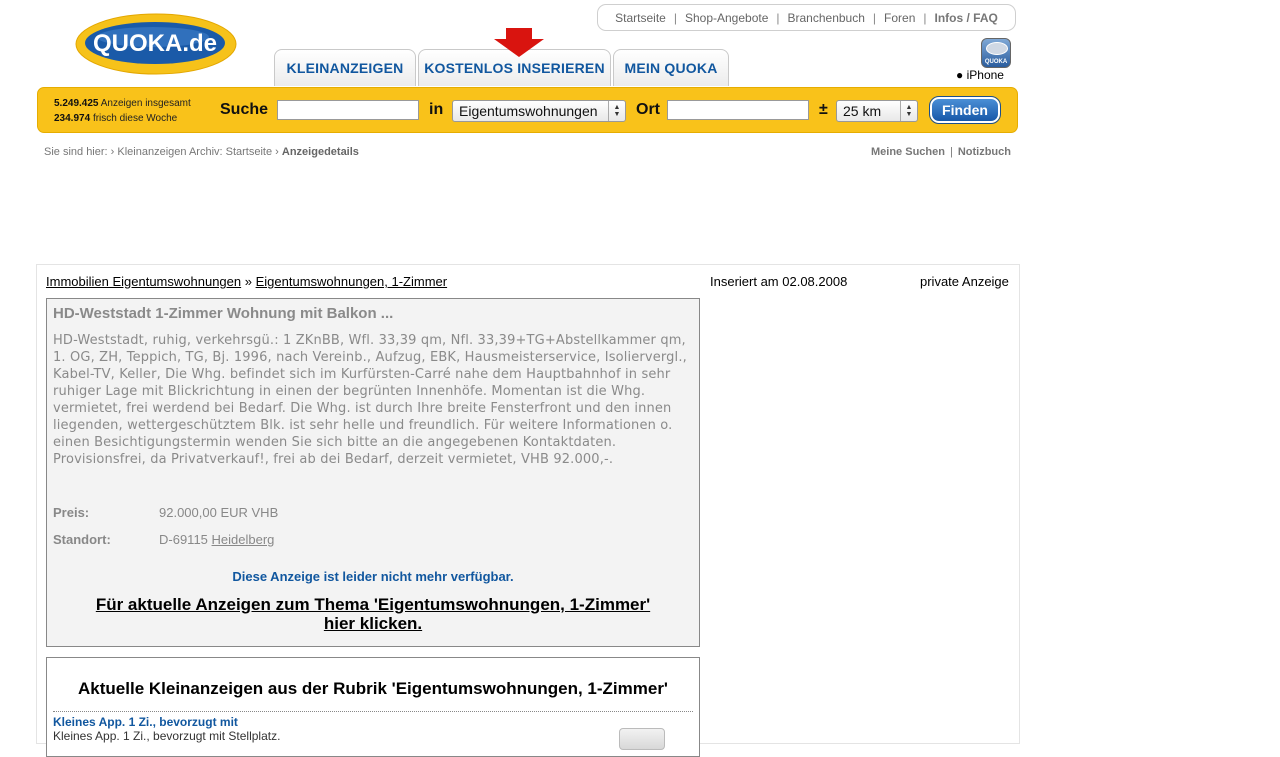  I want to click on ad-type: private Anzeige, so click(964, 281).